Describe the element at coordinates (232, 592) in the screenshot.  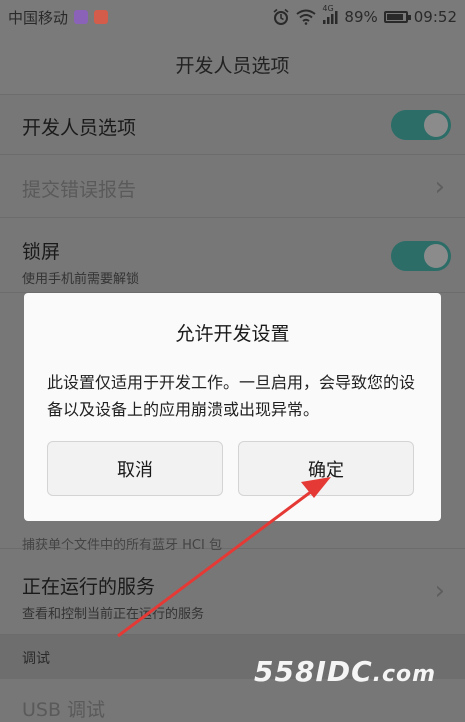
I see `running-services-row: 正在运行的服务 查看和控制当前正在运行的服务 ›` at that location.